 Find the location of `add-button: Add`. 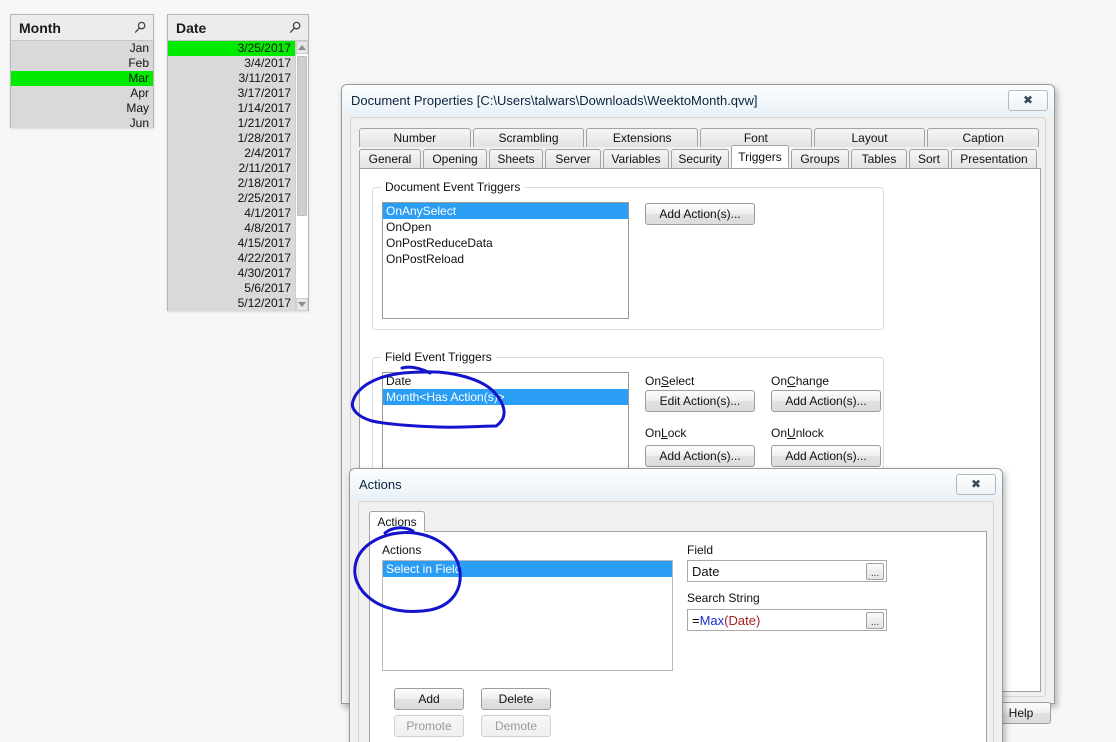

add-button: Add is located at coordinates (429, 699).